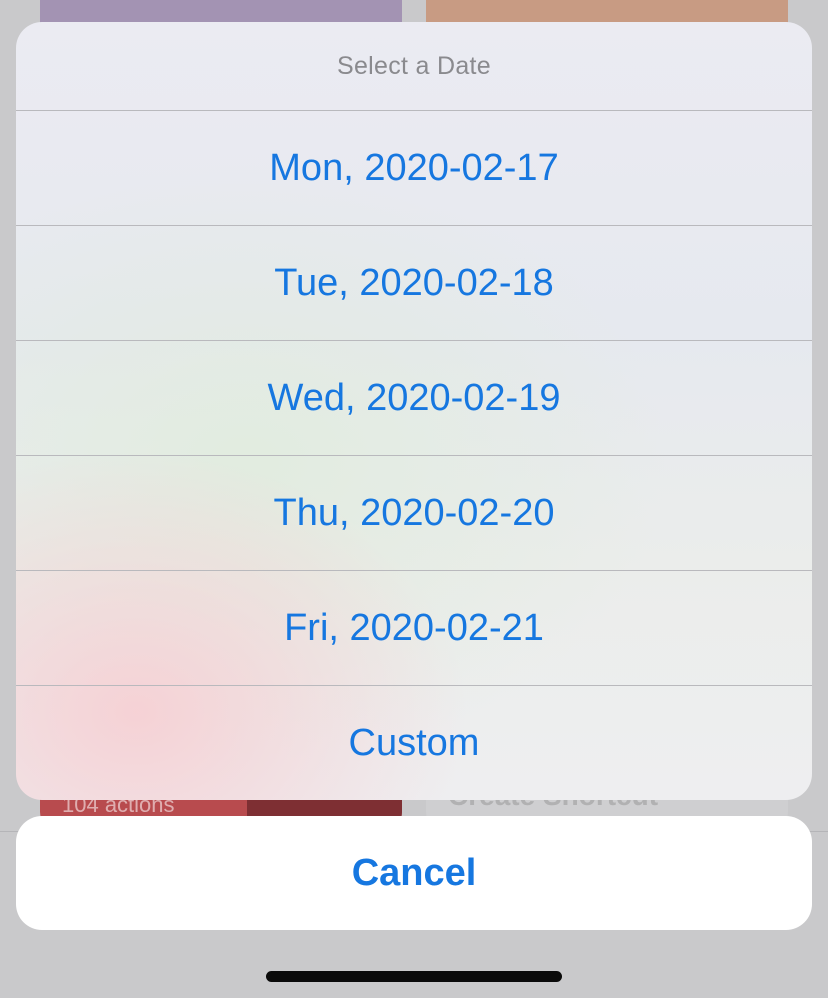 This screenshot has width=828, height=998. I want to click on date-option-mon: Mon, 2020-02-17, so click(414, 168).